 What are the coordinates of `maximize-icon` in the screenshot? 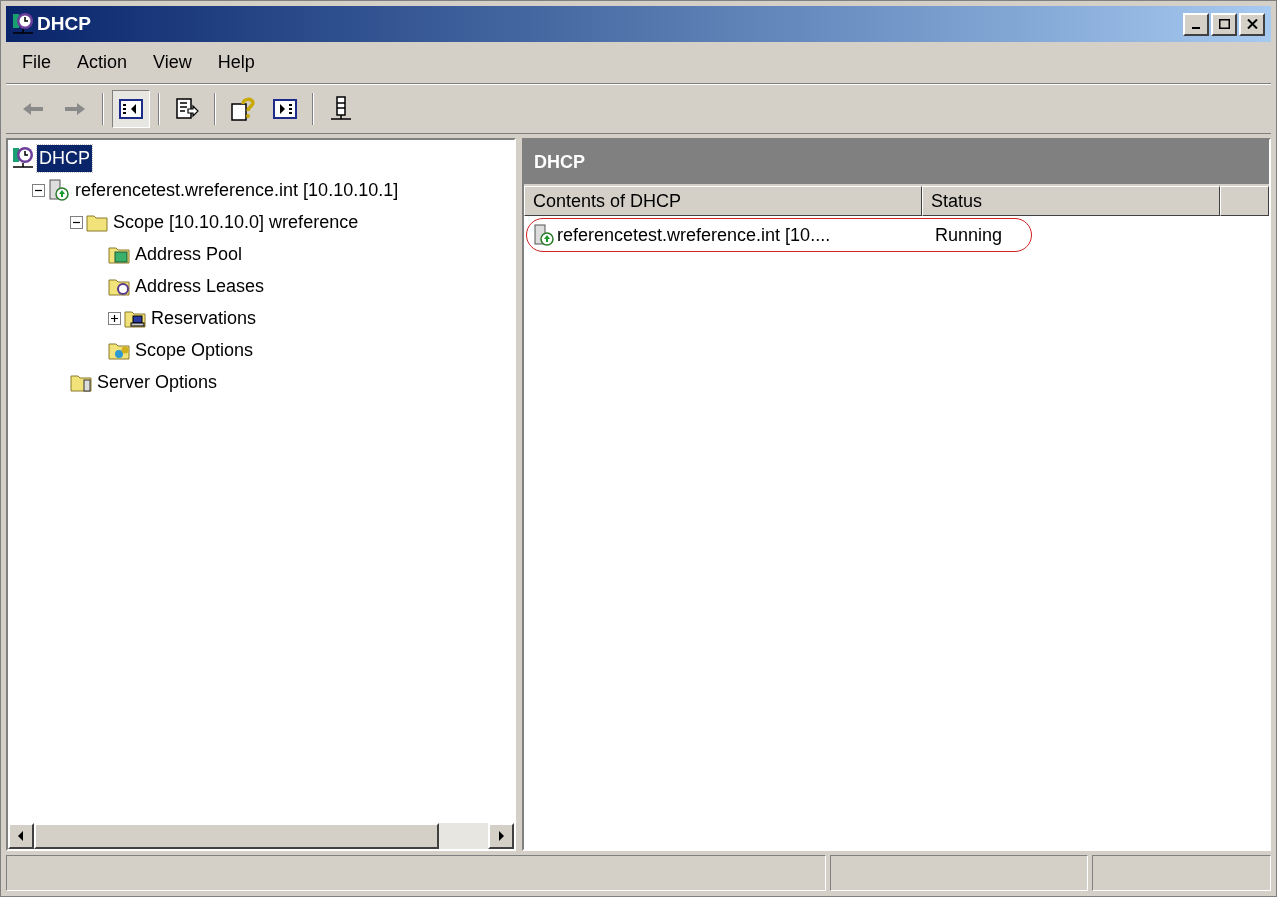 It's located at (1224, 24).